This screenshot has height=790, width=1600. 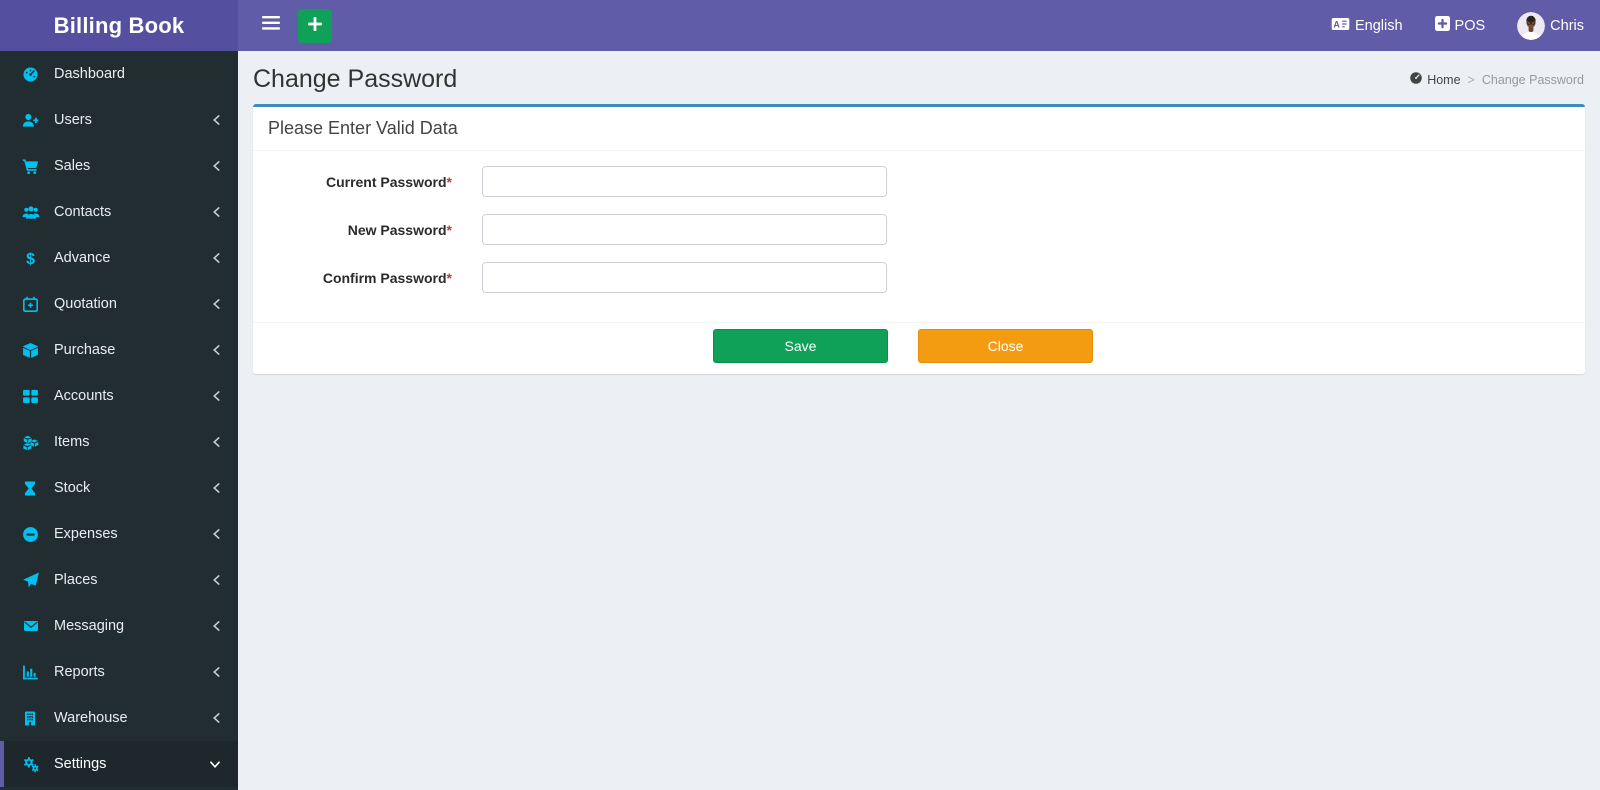 What do you see at coordinates (1005, 346) in the screenshot?
I see `close-button: Close` at bounding box center [1005, 346].